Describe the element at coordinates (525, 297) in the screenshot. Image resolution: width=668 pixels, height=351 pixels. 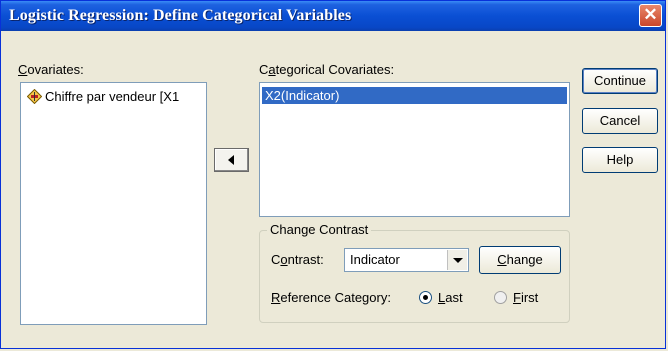
I see `first-radio-label: First` at that location.